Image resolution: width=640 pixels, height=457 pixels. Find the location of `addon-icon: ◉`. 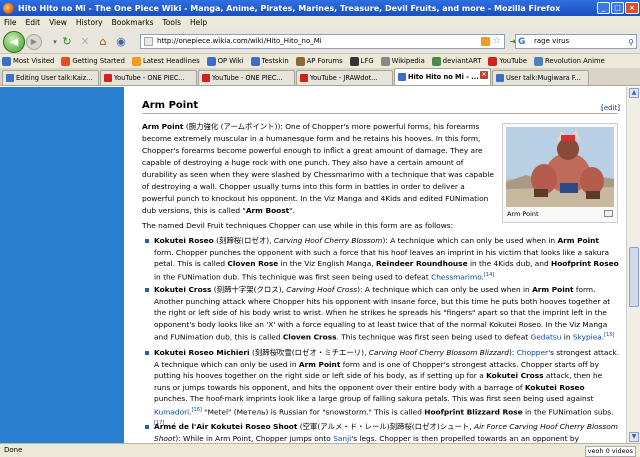

addon-icon: ◉ is located at coordinates (121, 42).